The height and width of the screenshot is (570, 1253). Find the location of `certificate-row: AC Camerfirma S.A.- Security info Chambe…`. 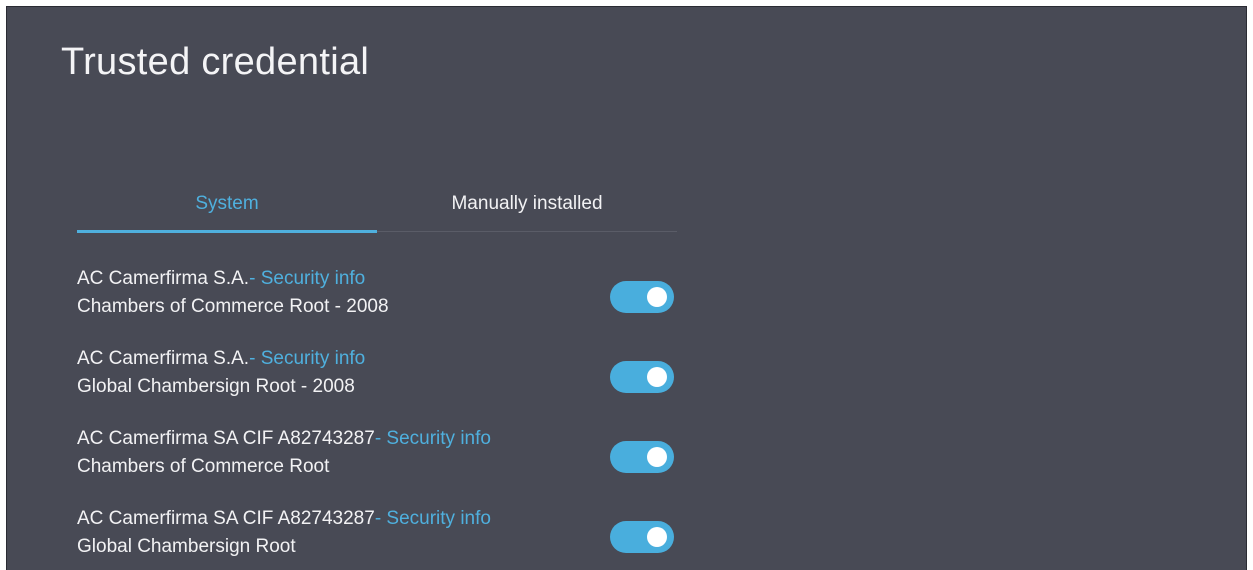

certificate-row: AC Camerfirma S.A.- Security info Chambe… is located at coordinates (377, 305).